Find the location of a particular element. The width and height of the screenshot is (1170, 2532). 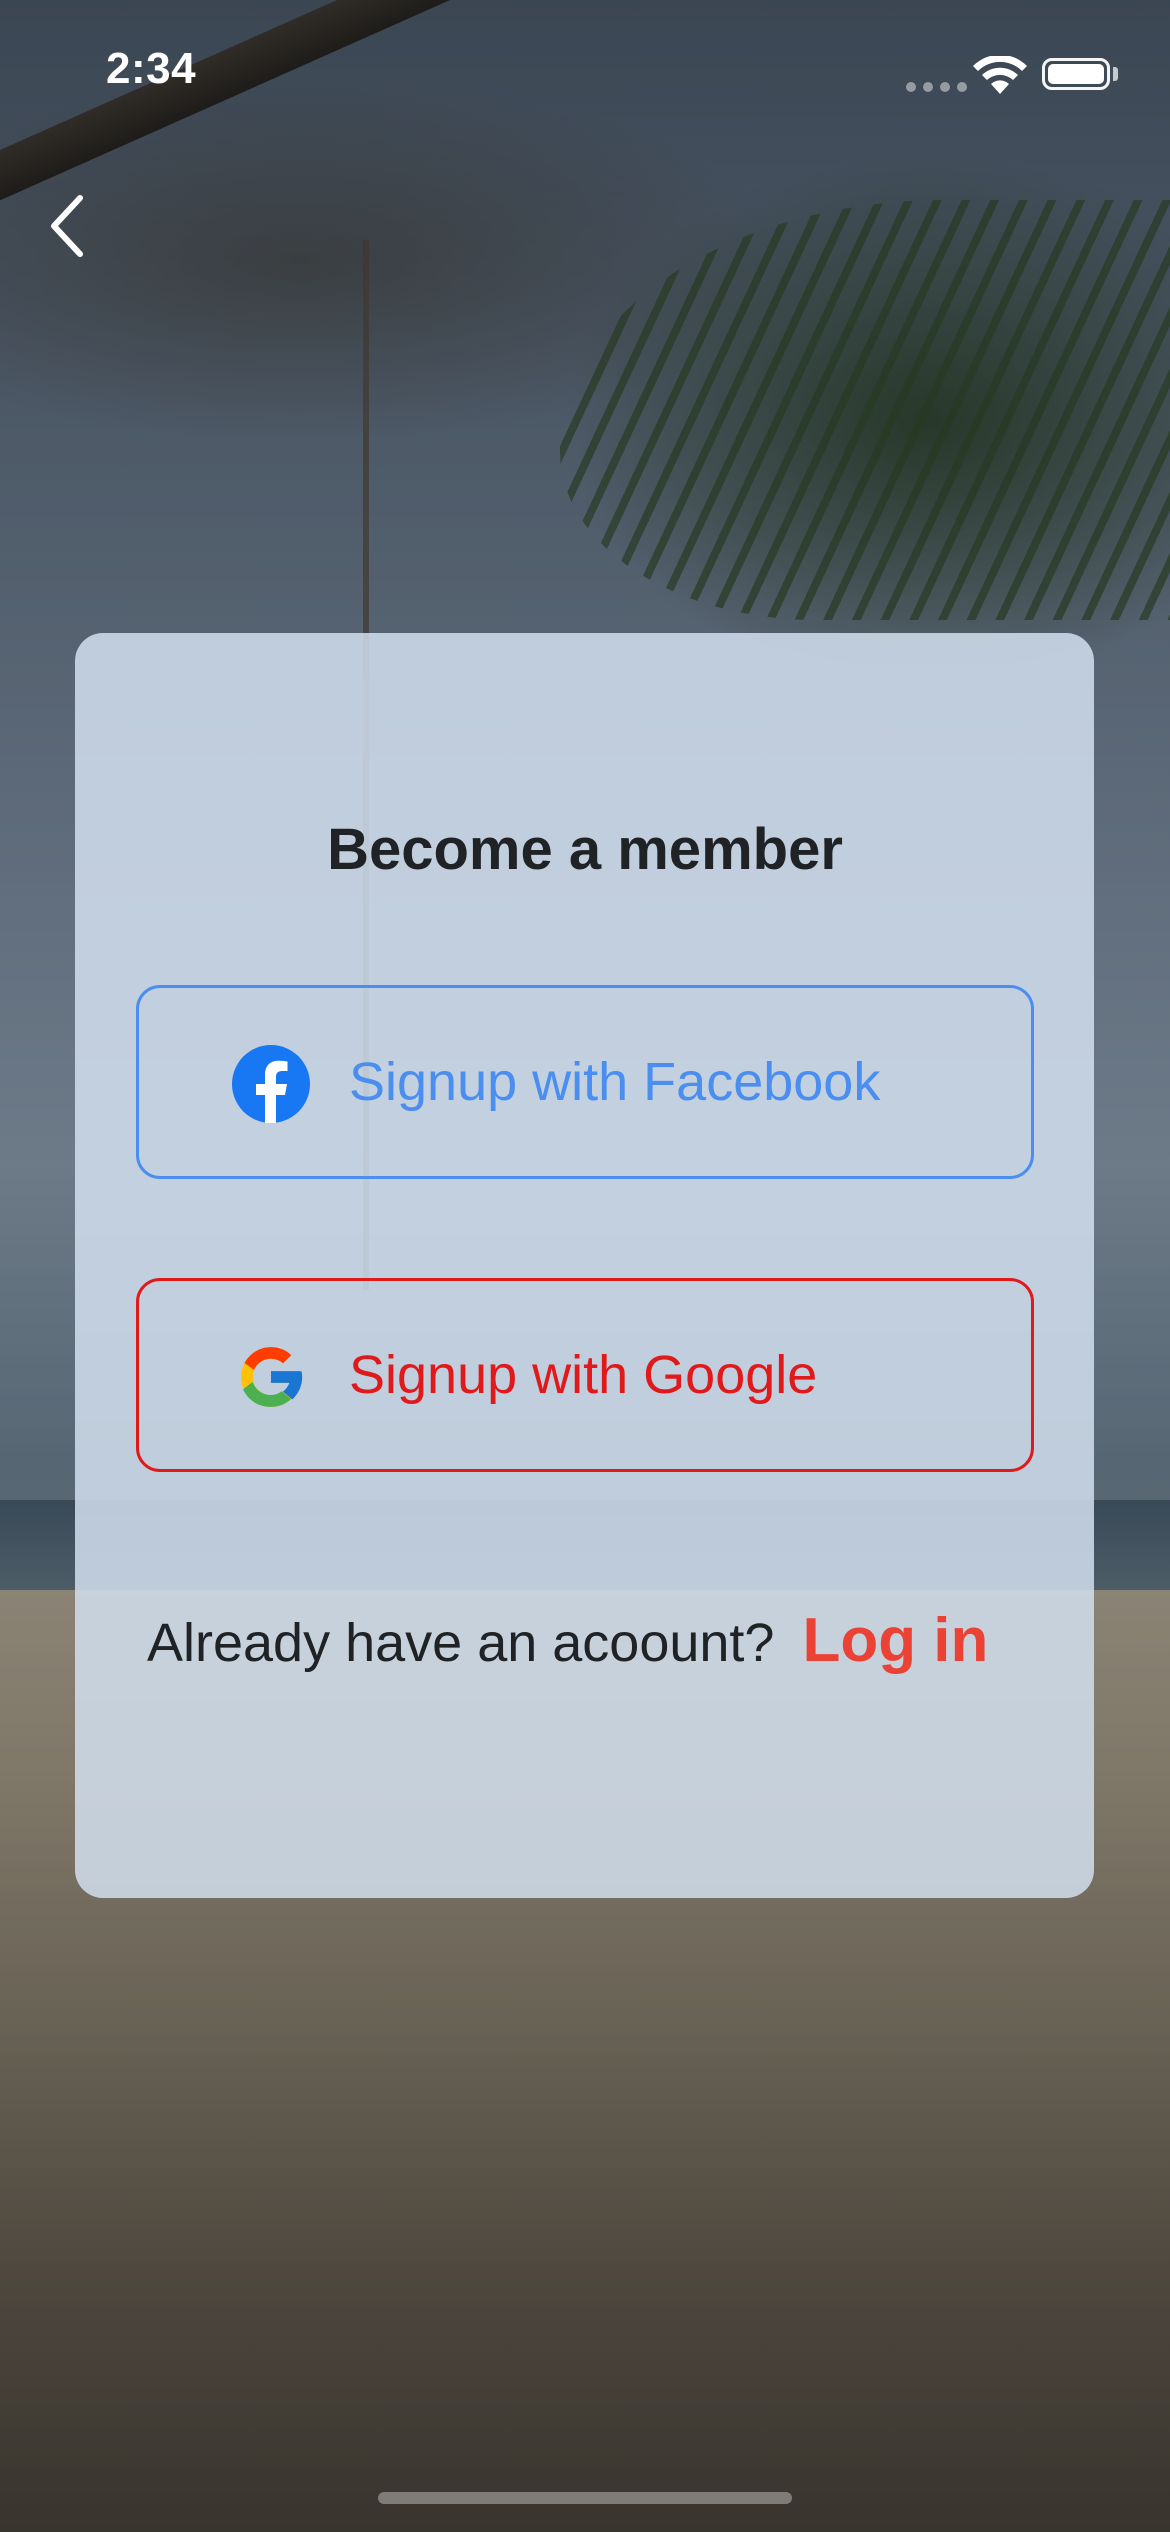

signup-facebook-button: Signup with Facebook is located at coordinates (585, 1082).